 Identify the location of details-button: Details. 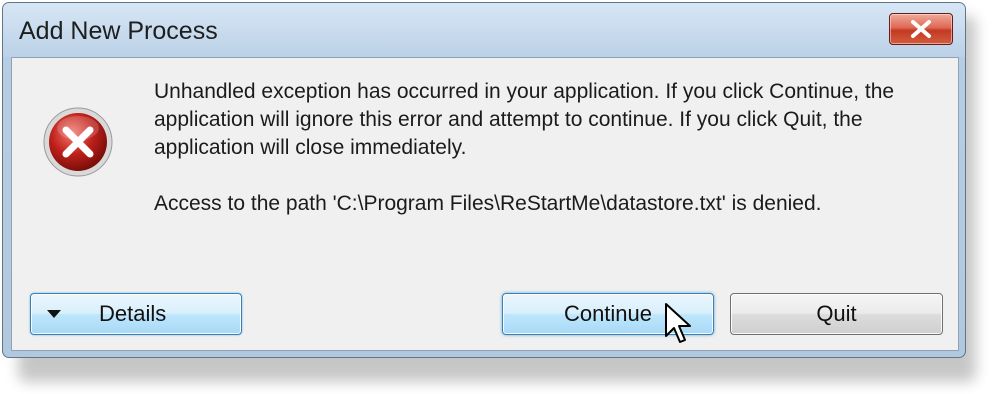
(136, 314).